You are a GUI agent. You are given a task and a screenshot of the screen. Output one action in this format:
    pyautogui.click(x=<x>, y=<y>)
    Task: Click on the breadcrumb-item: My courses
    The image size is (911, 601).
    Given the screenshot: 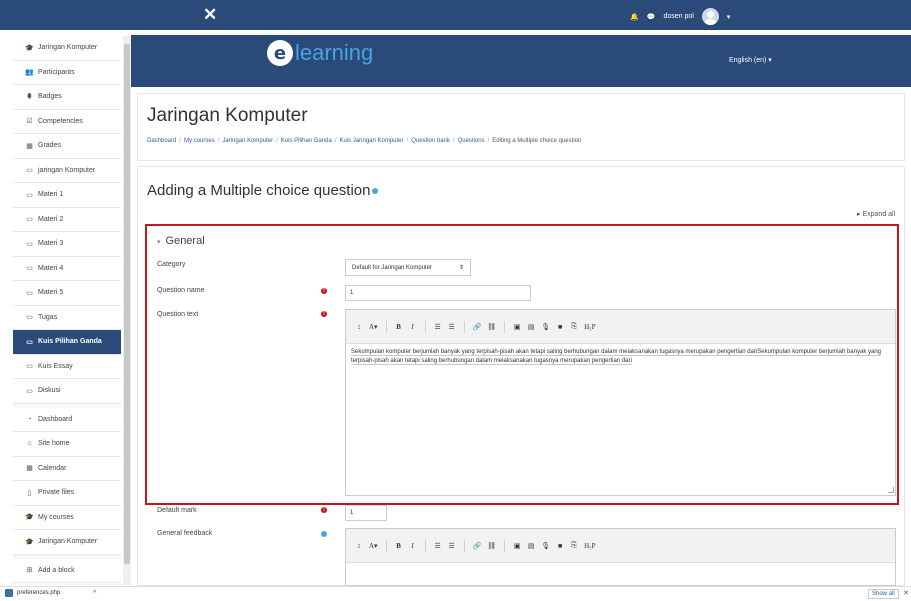 What is the action you would take?
    pyautogui.click(x=199, y=141)
    